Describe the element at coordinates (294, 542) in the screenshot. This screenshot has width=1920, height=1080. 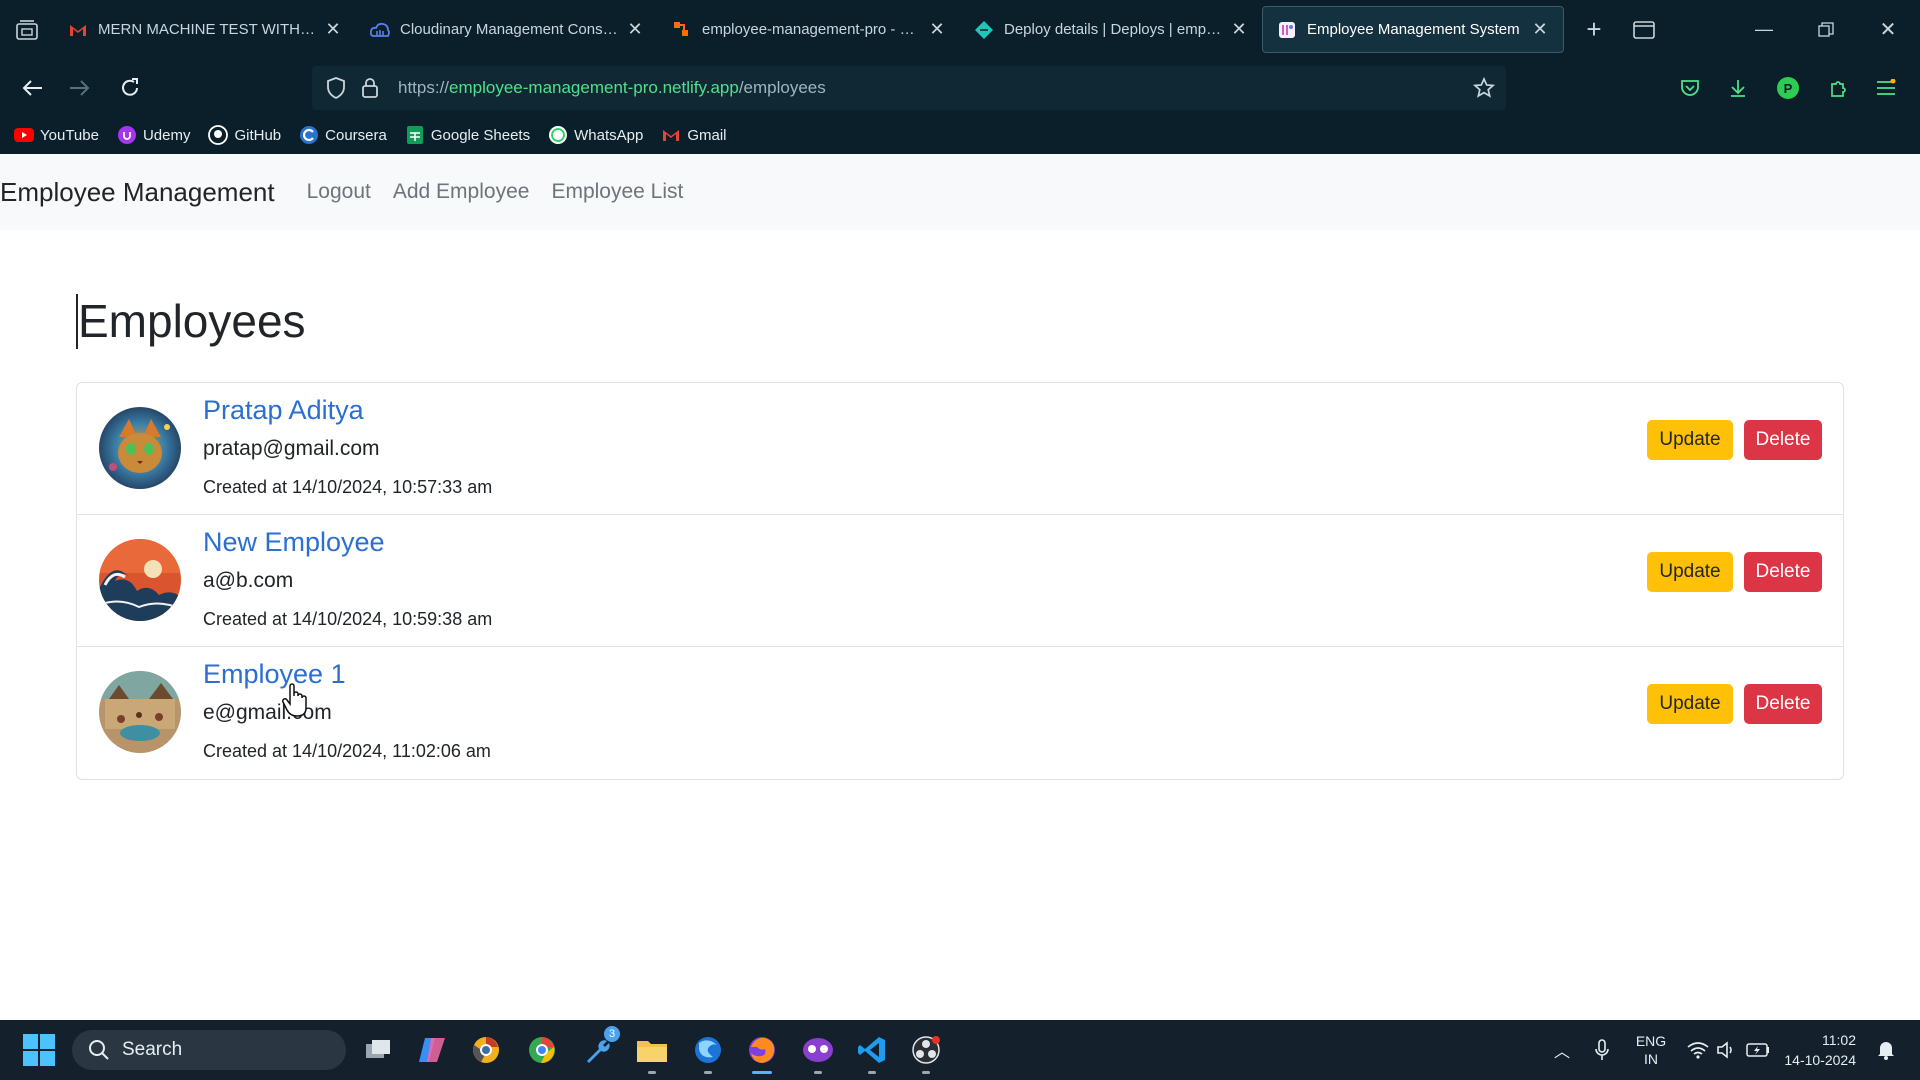
I see `employee-name-link: New Employee` at that location.